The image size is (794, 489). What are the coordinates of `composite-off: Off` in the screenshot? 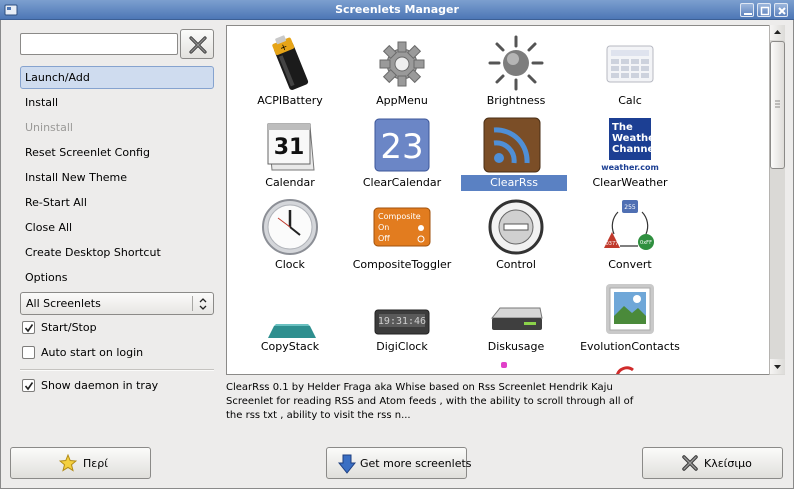 It's located at (384, 238).